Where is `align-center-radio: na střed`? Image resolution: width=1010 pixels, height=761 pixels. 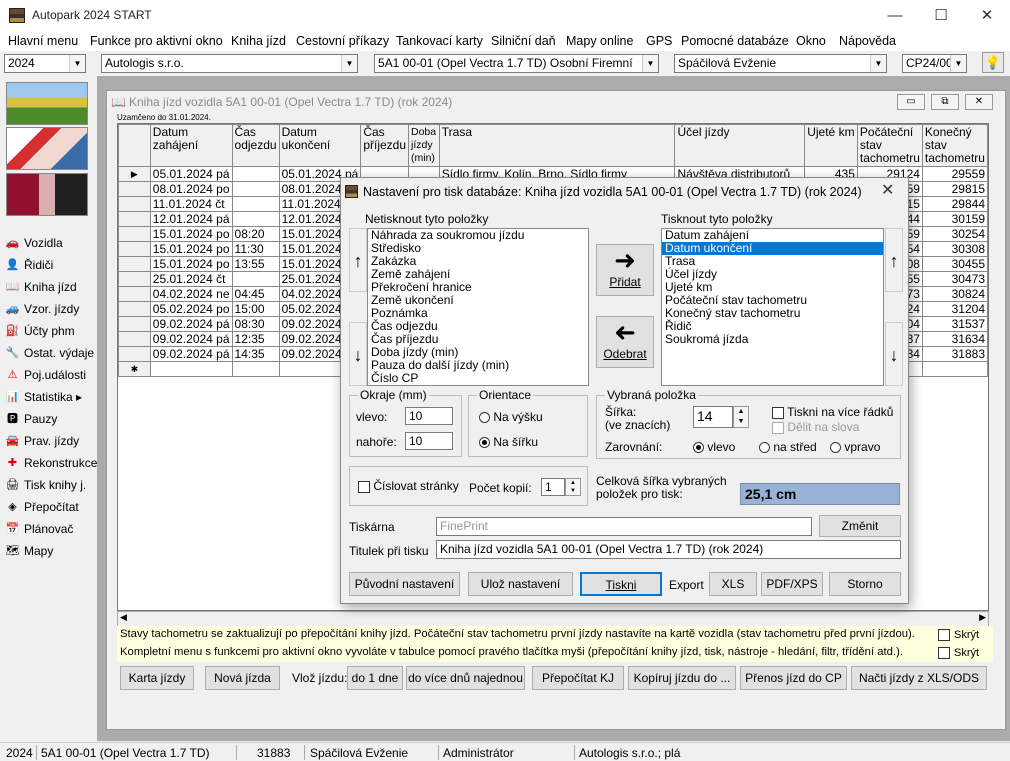
align-center-radio: na střed is located at coordinates (788, 447).